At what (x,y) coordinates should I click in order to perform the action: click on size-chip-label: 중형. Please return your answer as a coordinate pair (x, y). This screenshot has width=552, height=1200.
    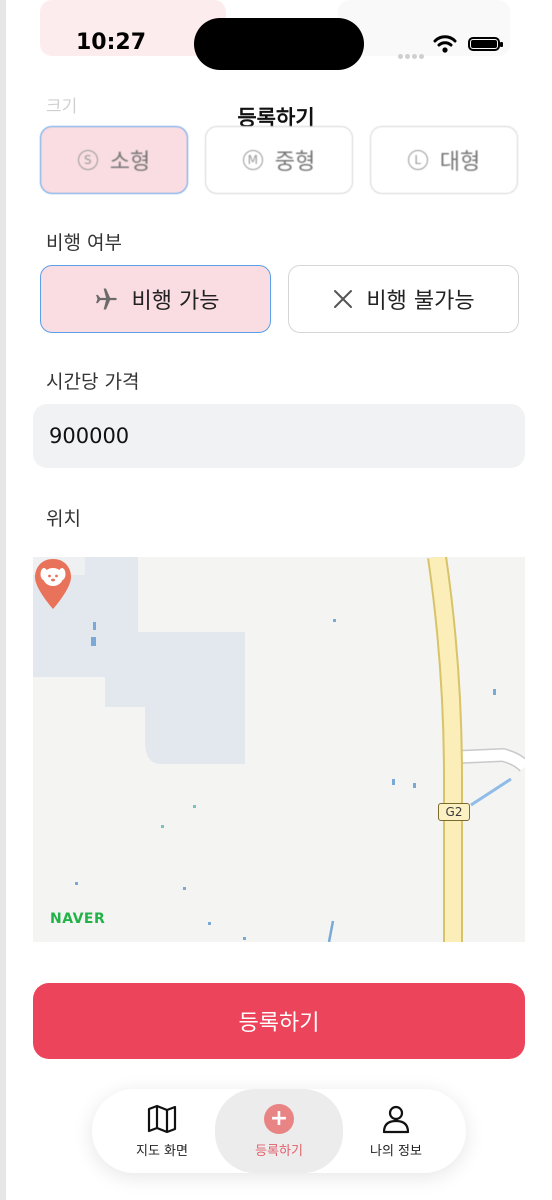
    Looking at the image, I should click on (295, 162).